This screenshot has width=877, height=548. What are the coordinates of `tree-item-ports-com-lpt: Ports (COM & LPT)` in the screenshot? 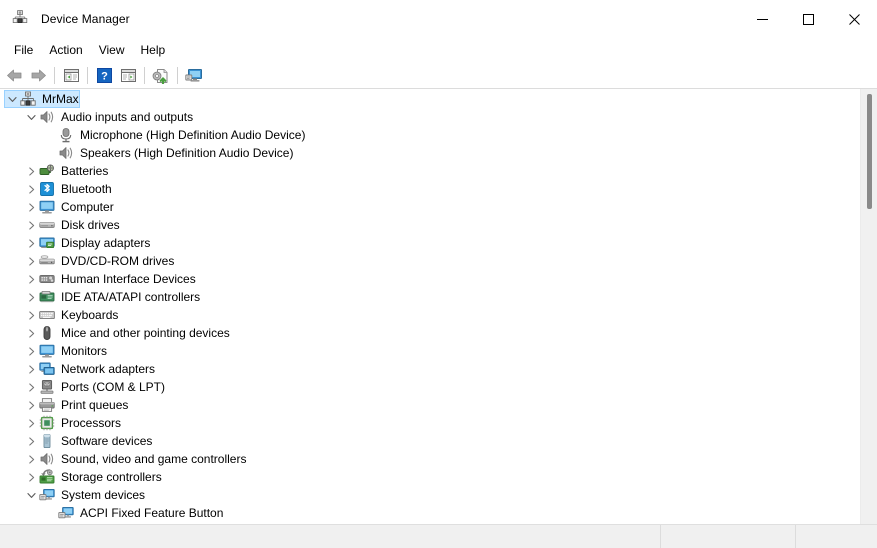 It's located at (438, 387).